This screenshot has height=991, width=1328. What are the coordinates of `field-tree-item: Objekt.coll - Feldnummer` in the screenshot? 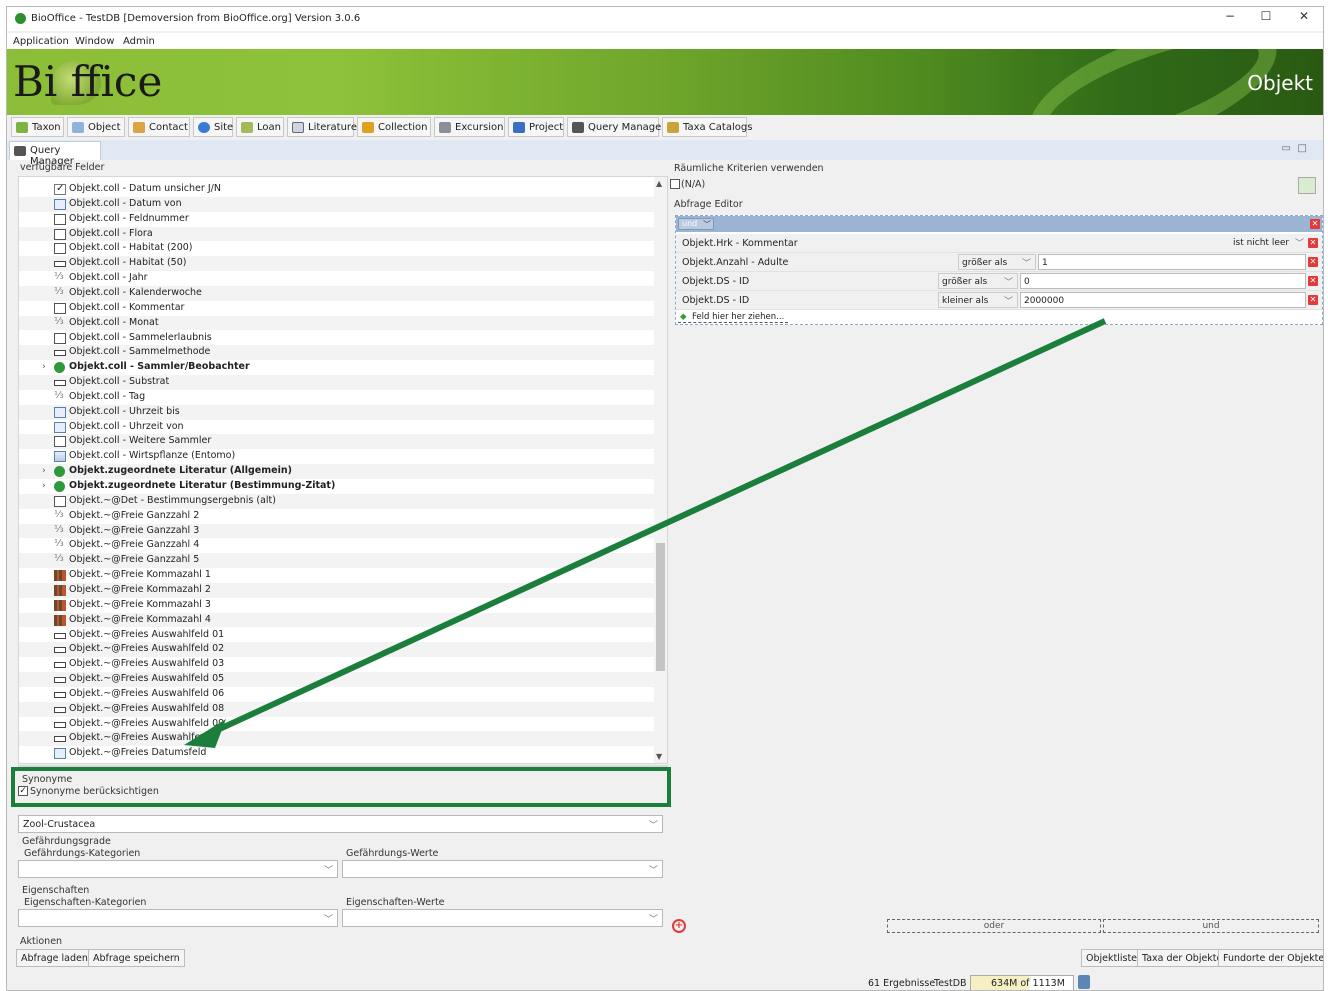 It's located at (337, 219).